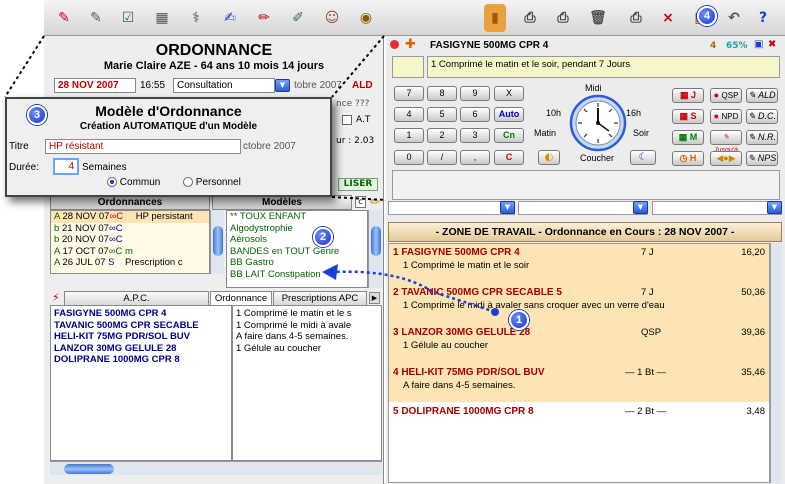 The width and height of the screenshot is (785, 484). What do you see at coordinates (188, 182) in the screenshot?
I see `radio-personnel-icon` at bounding box center [188, 182].